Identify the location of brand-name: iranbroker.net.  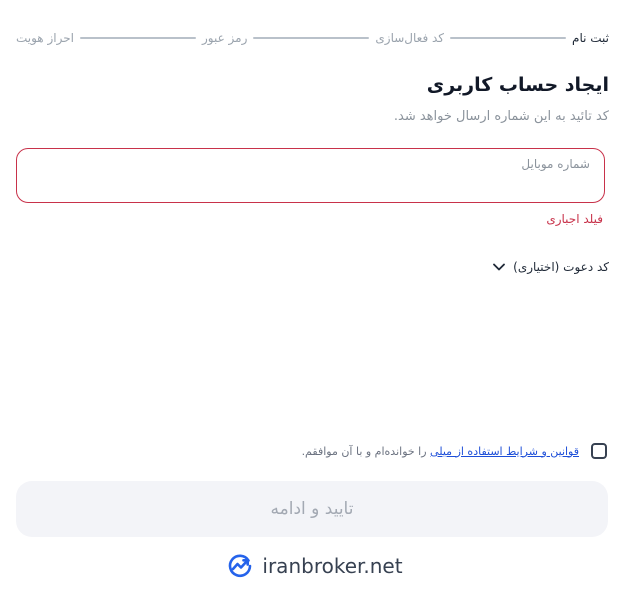
(332, 566).